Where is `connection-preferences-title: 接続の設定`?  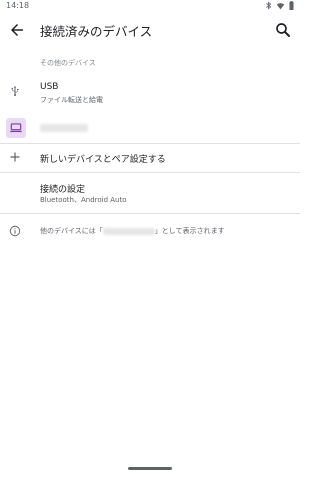 connection-preferences-title: 接続の設定 is located at coordinates (63, 190).